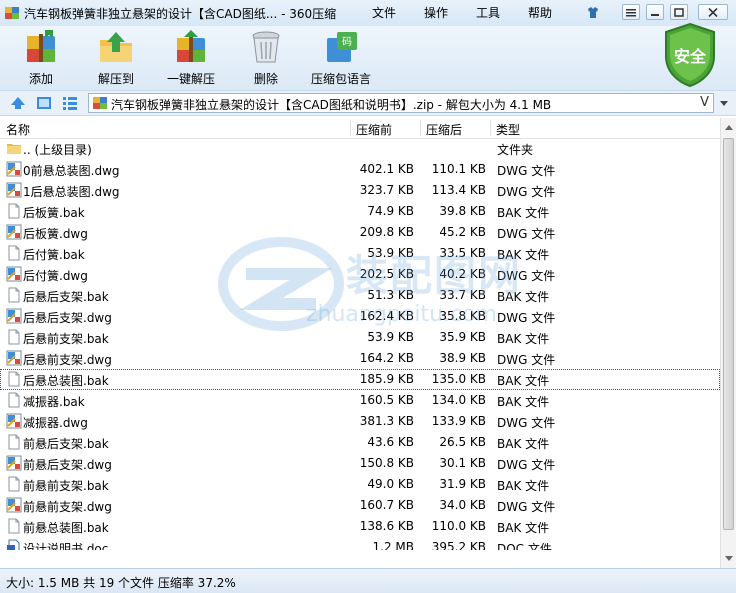  Describe the element at coordinates (121, 583) in the screenshot. I see `status-text: 大小: 1.5 MB 共 19 个文件 压缩率 37.2%` at that location.